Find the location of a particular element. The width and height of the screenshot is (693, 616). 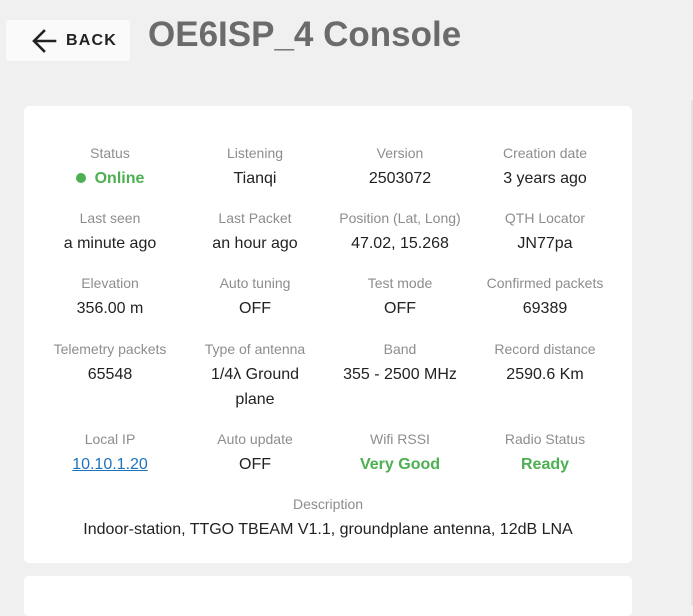

status-dot-icon is located at coordinates (80, 177).